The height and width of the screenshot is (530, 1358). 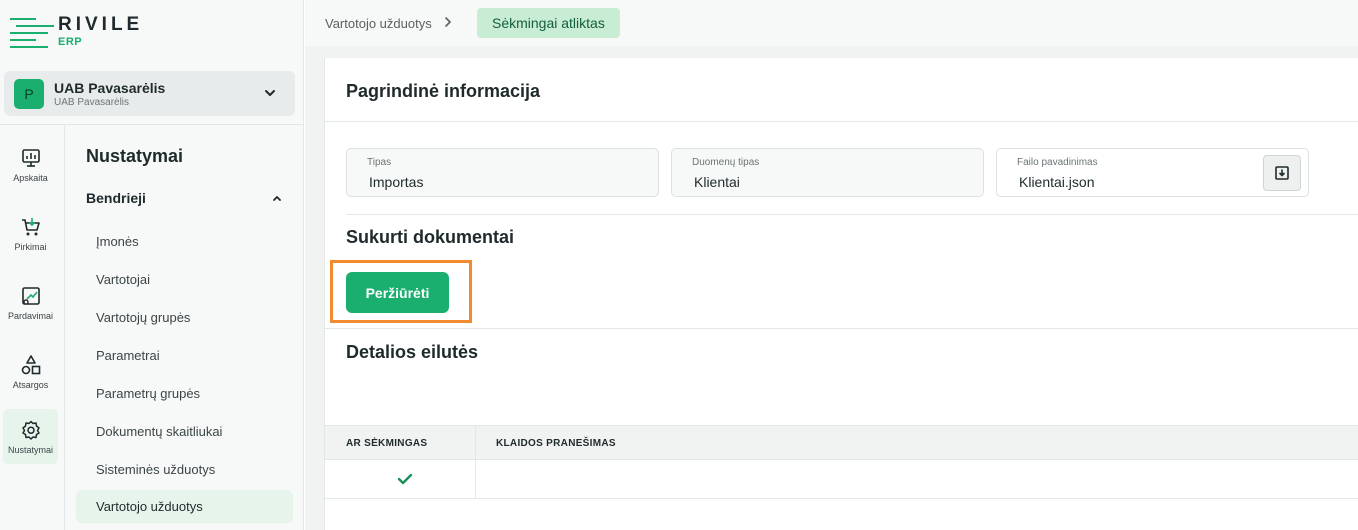 I want to click on rail-item-nustatymai: Nustatymai, so click(x=30, y=436).